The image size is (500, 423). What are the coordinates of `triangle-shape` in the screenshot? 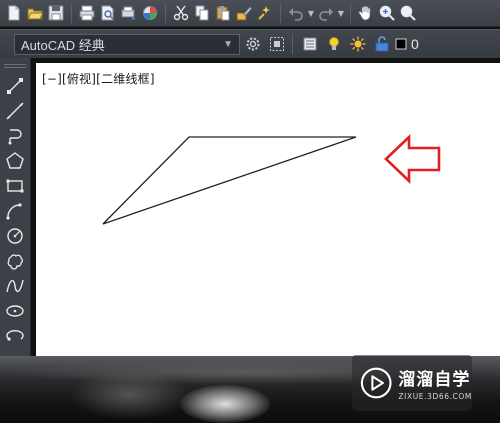 It's located at (229, 180).